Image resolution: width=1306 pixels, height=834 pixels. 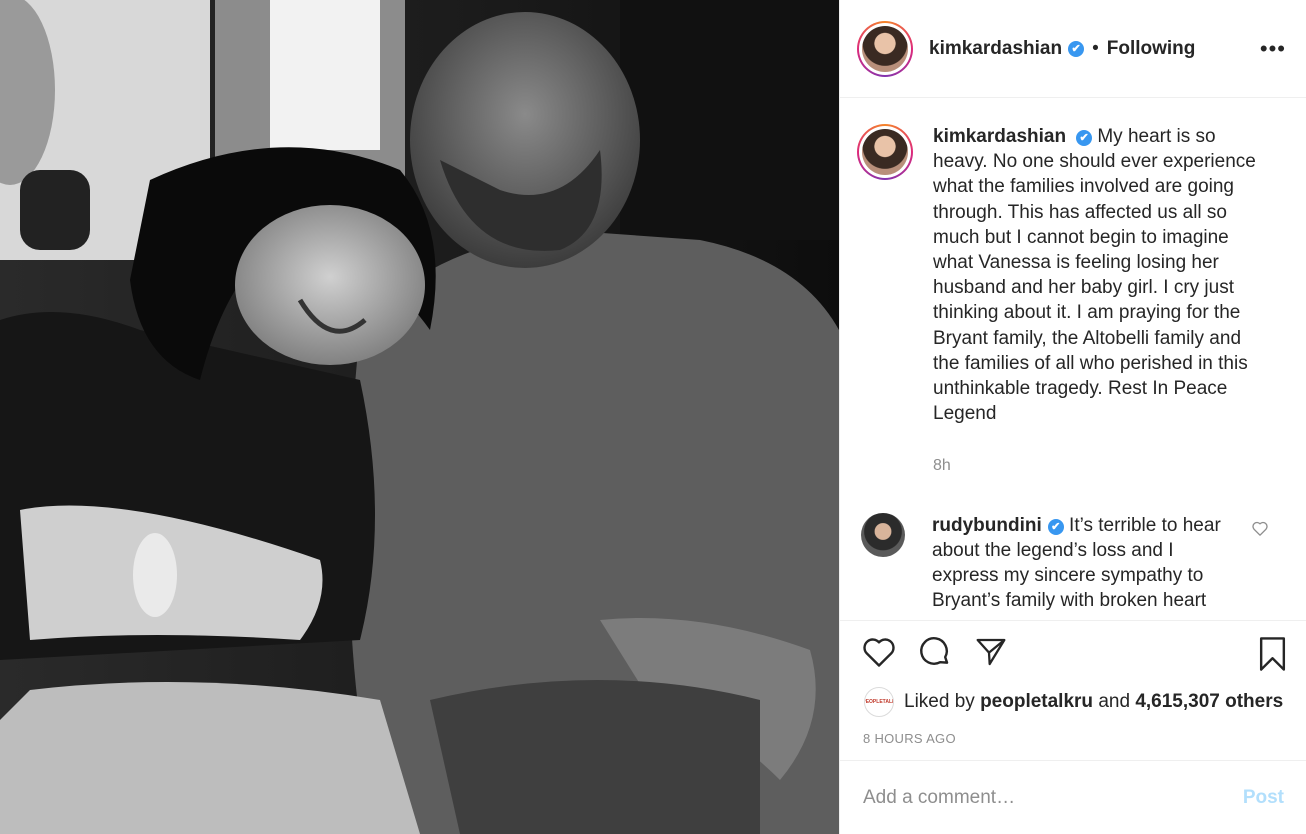 What do you see at coordinates (1272, 656) in the screenshot?
I see `bookmark-icon` at bounding box center [1272, 656].